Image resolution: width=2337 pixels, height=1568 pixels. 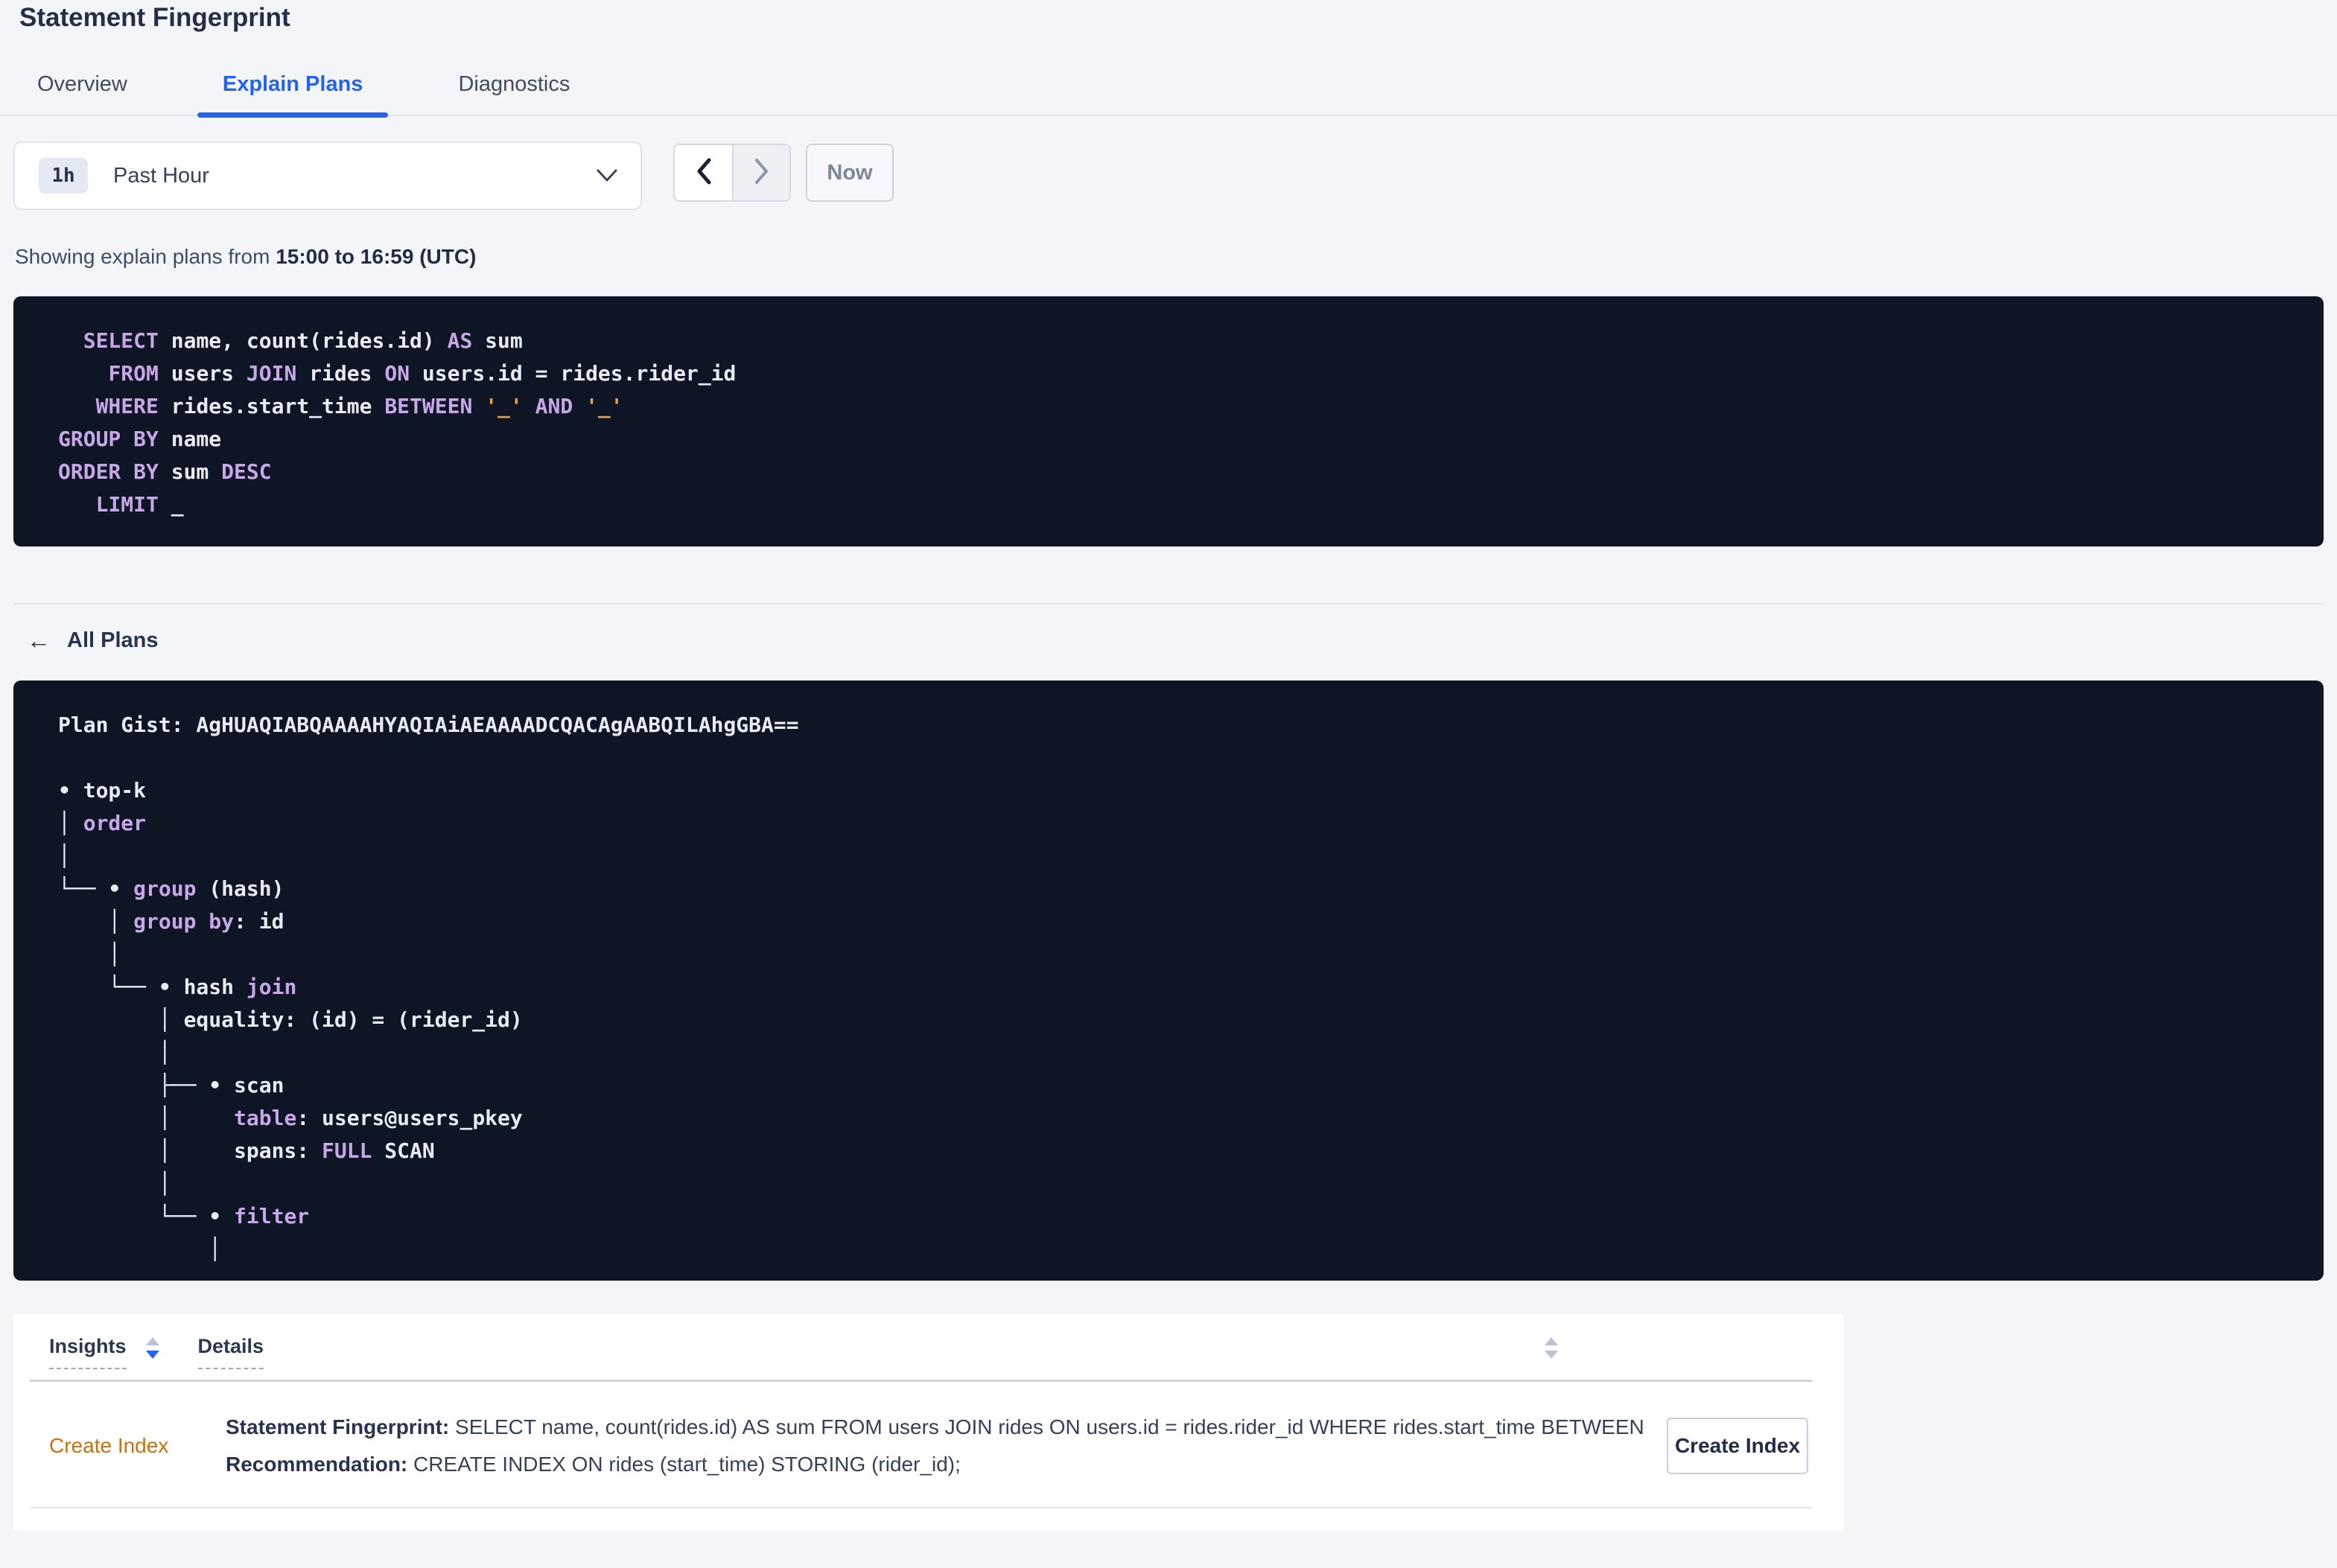 What do you see at coordinates (82, 93) in the screenshot?
I see `tab-overview: Overview` at bounding box center [82, 93].